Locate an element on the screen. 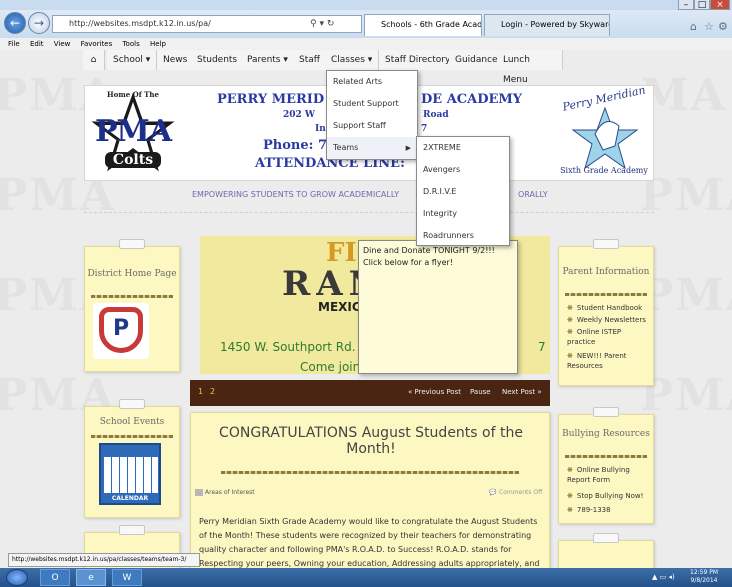  menu-team-drive: D.R.I.V.E is located at coordinates (463, 192).